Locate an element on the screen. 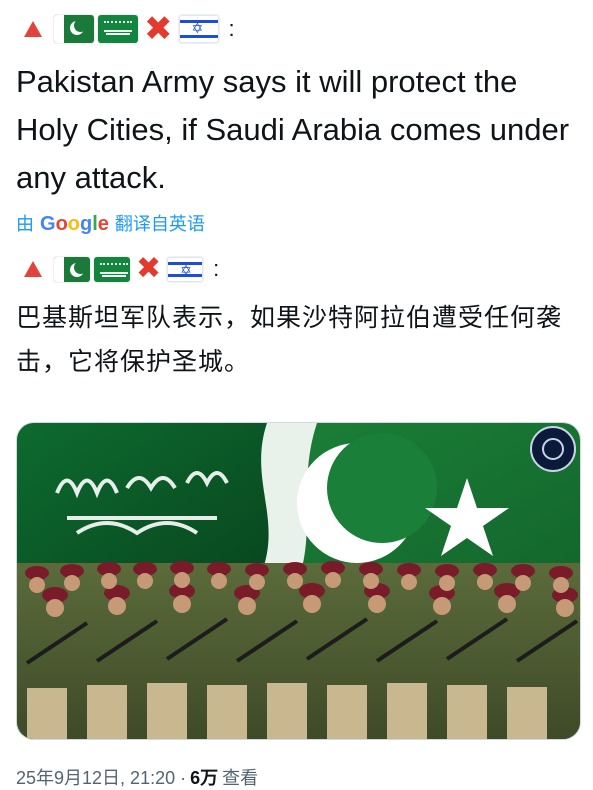 Image resolution: width=593 pixels, height=790 pixels. translate-suffix: 翻译自英语 is located at coordinates (159, 224).